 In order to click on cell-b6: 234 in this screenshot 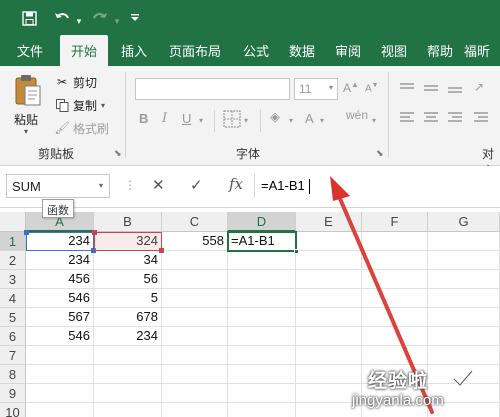, I will do `click(128, 336)`.